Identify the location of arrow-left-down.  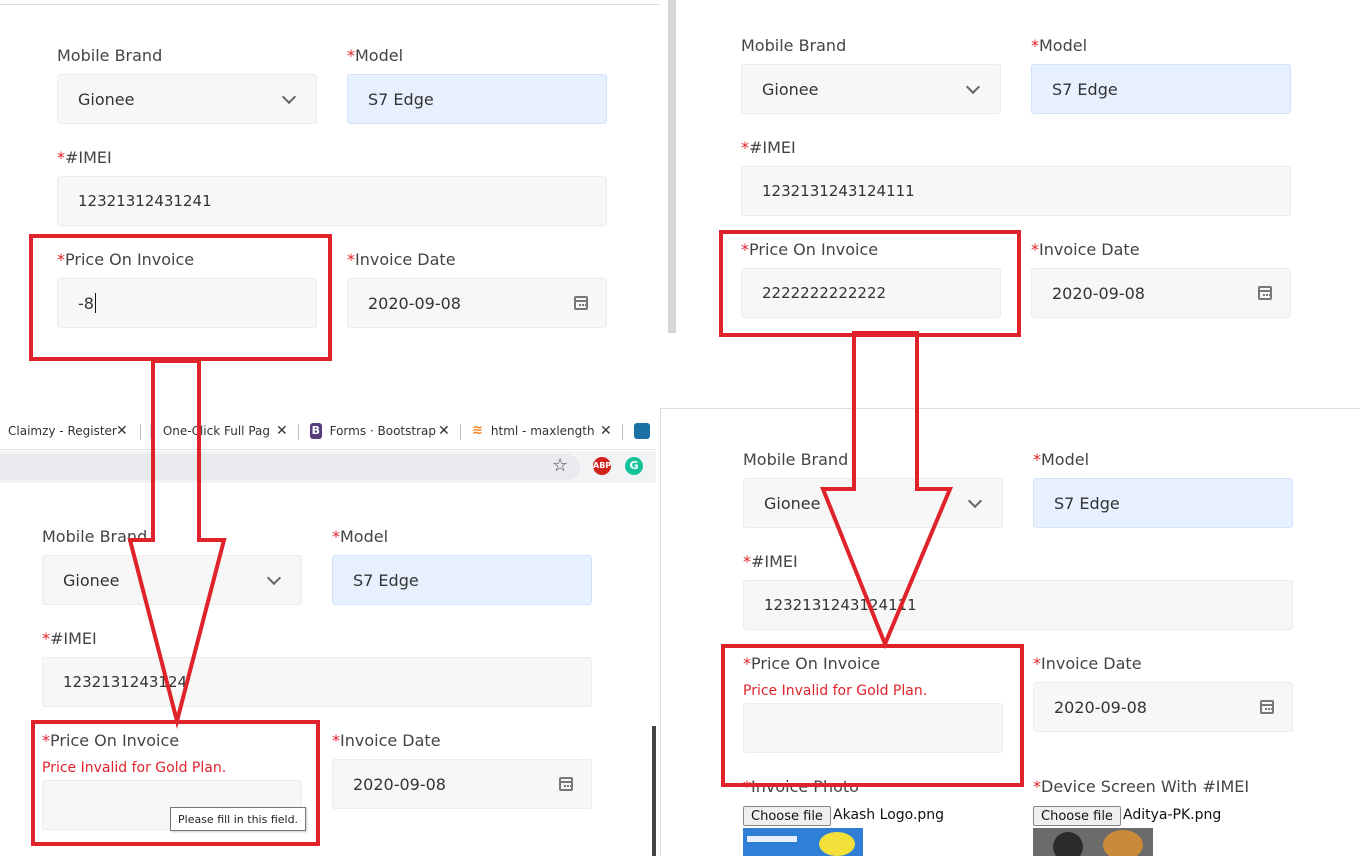
(177, 544).